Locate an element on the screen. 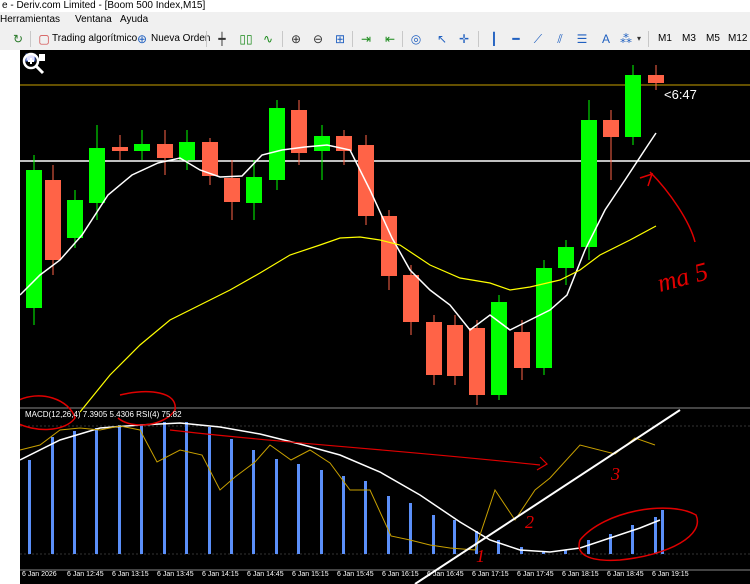 Image resolution: width=750 pixels, height=584 pixels. screenshot-icon: ◎ is located at coordinates (416, 39).